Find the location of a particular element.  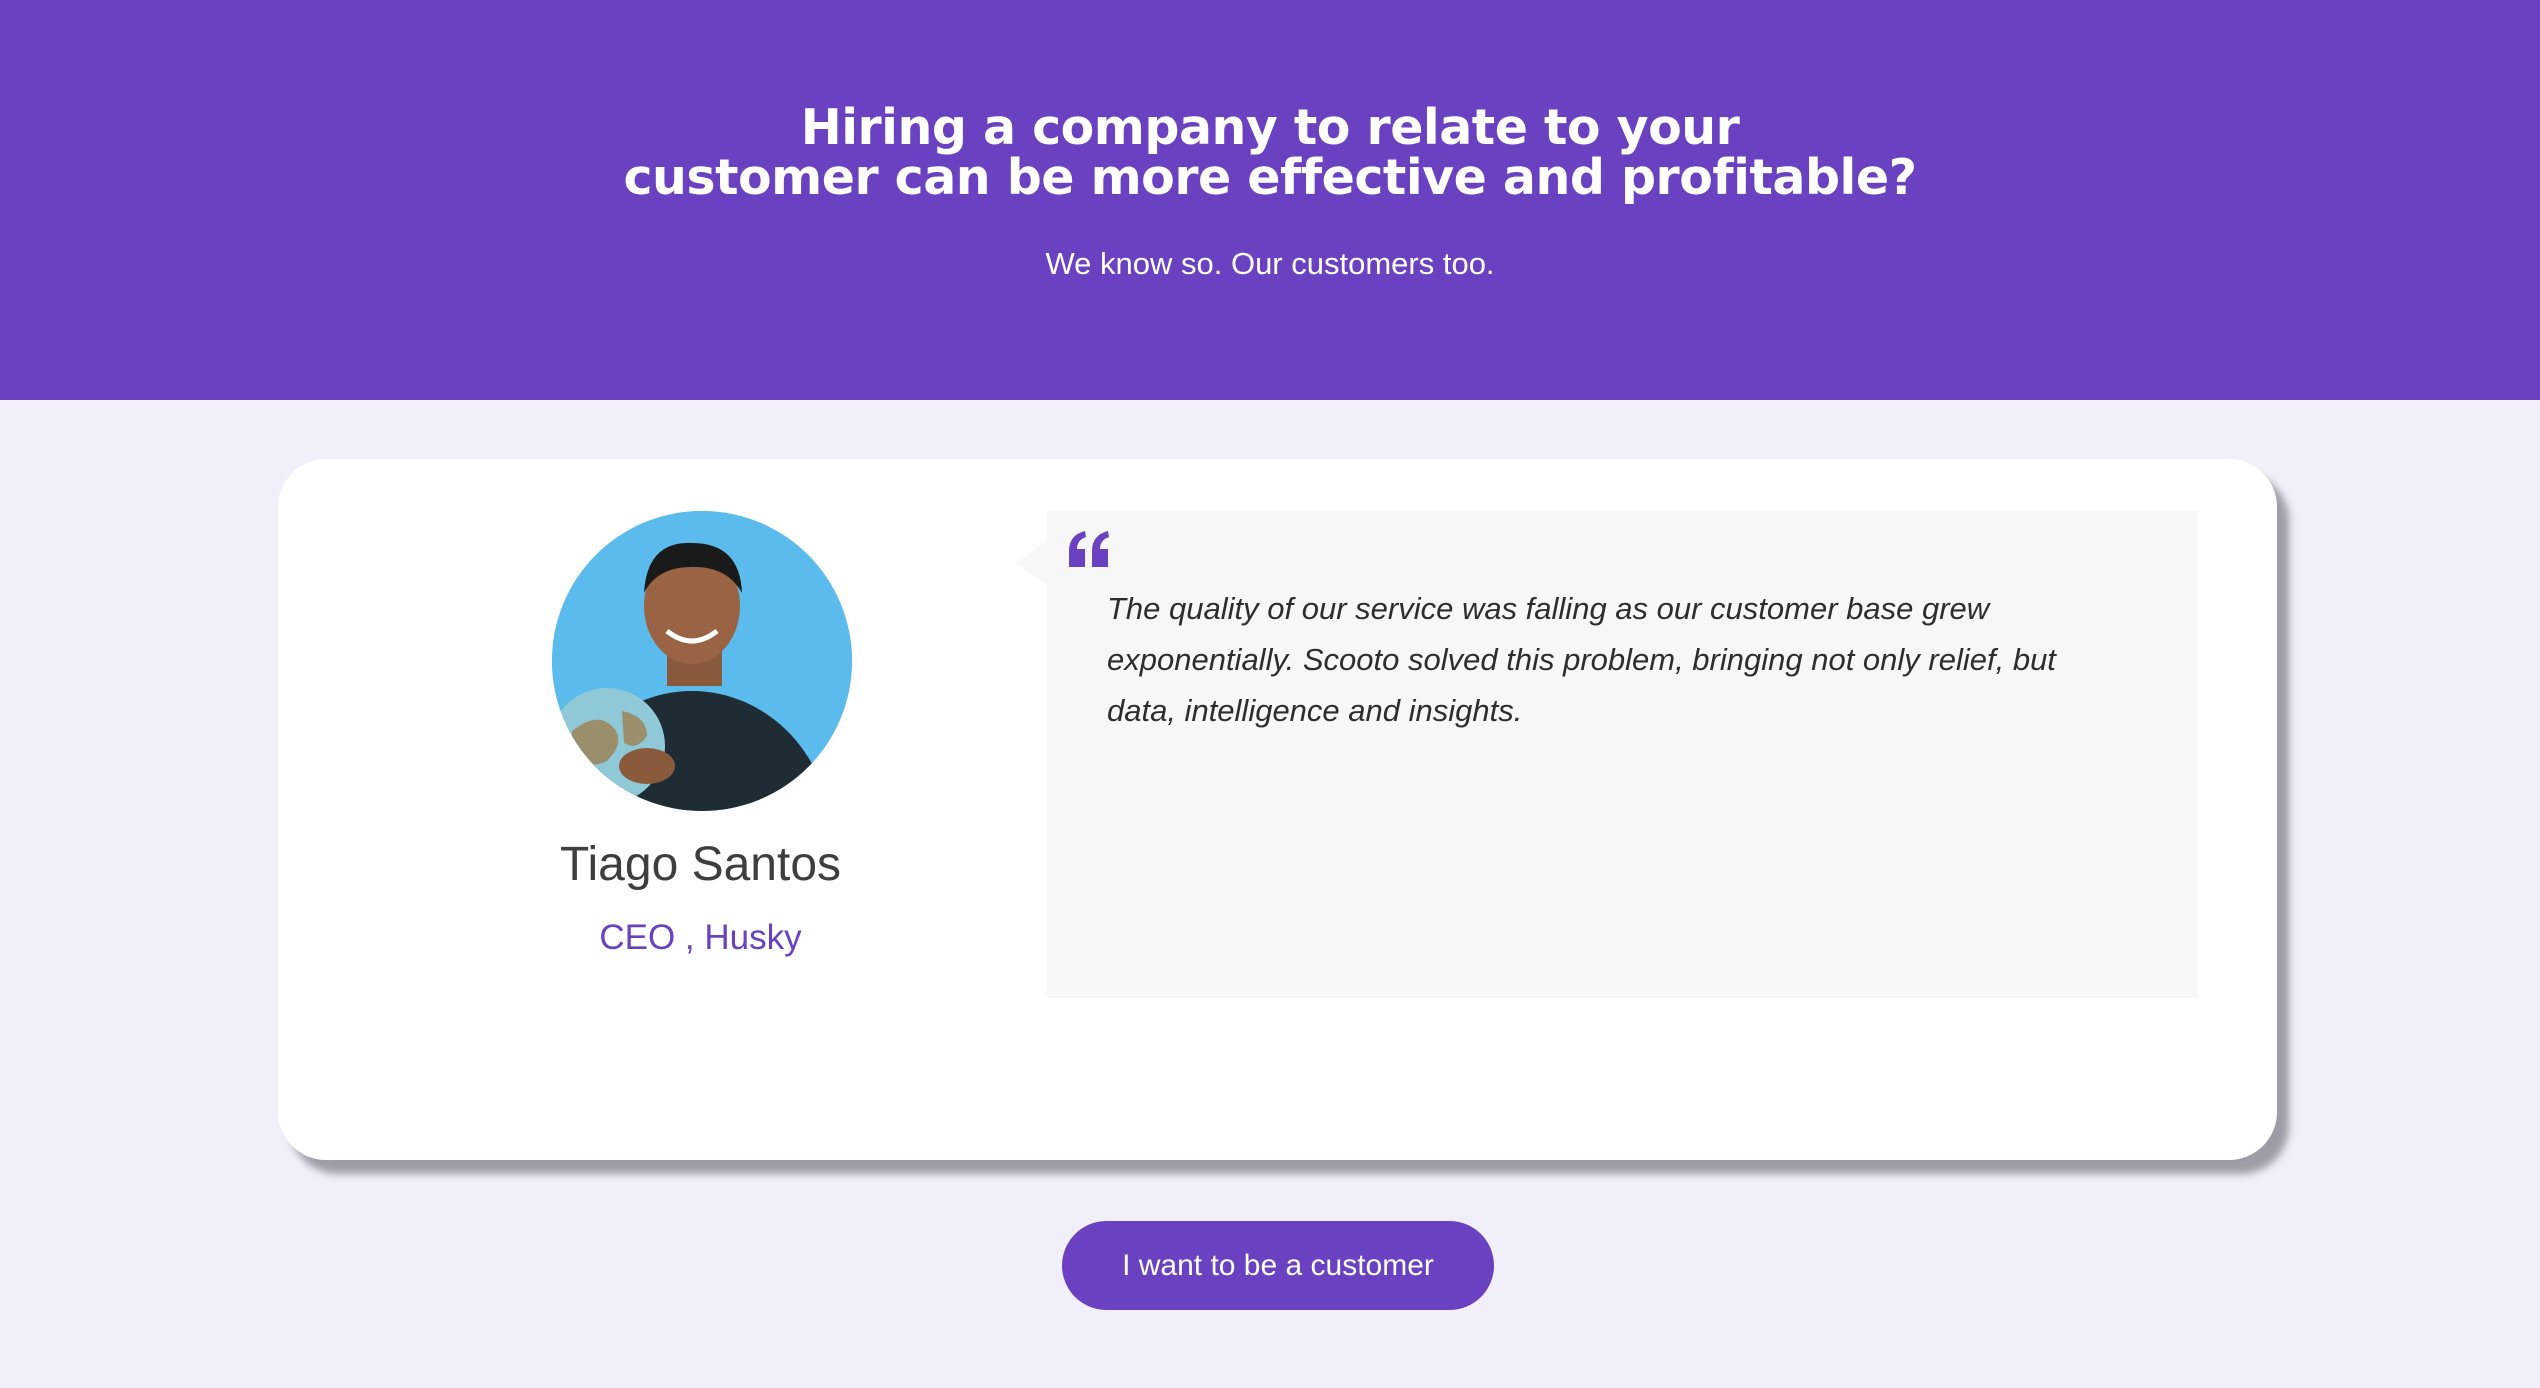

person-role: CEO , Husky is located at coordinates (700, 937).